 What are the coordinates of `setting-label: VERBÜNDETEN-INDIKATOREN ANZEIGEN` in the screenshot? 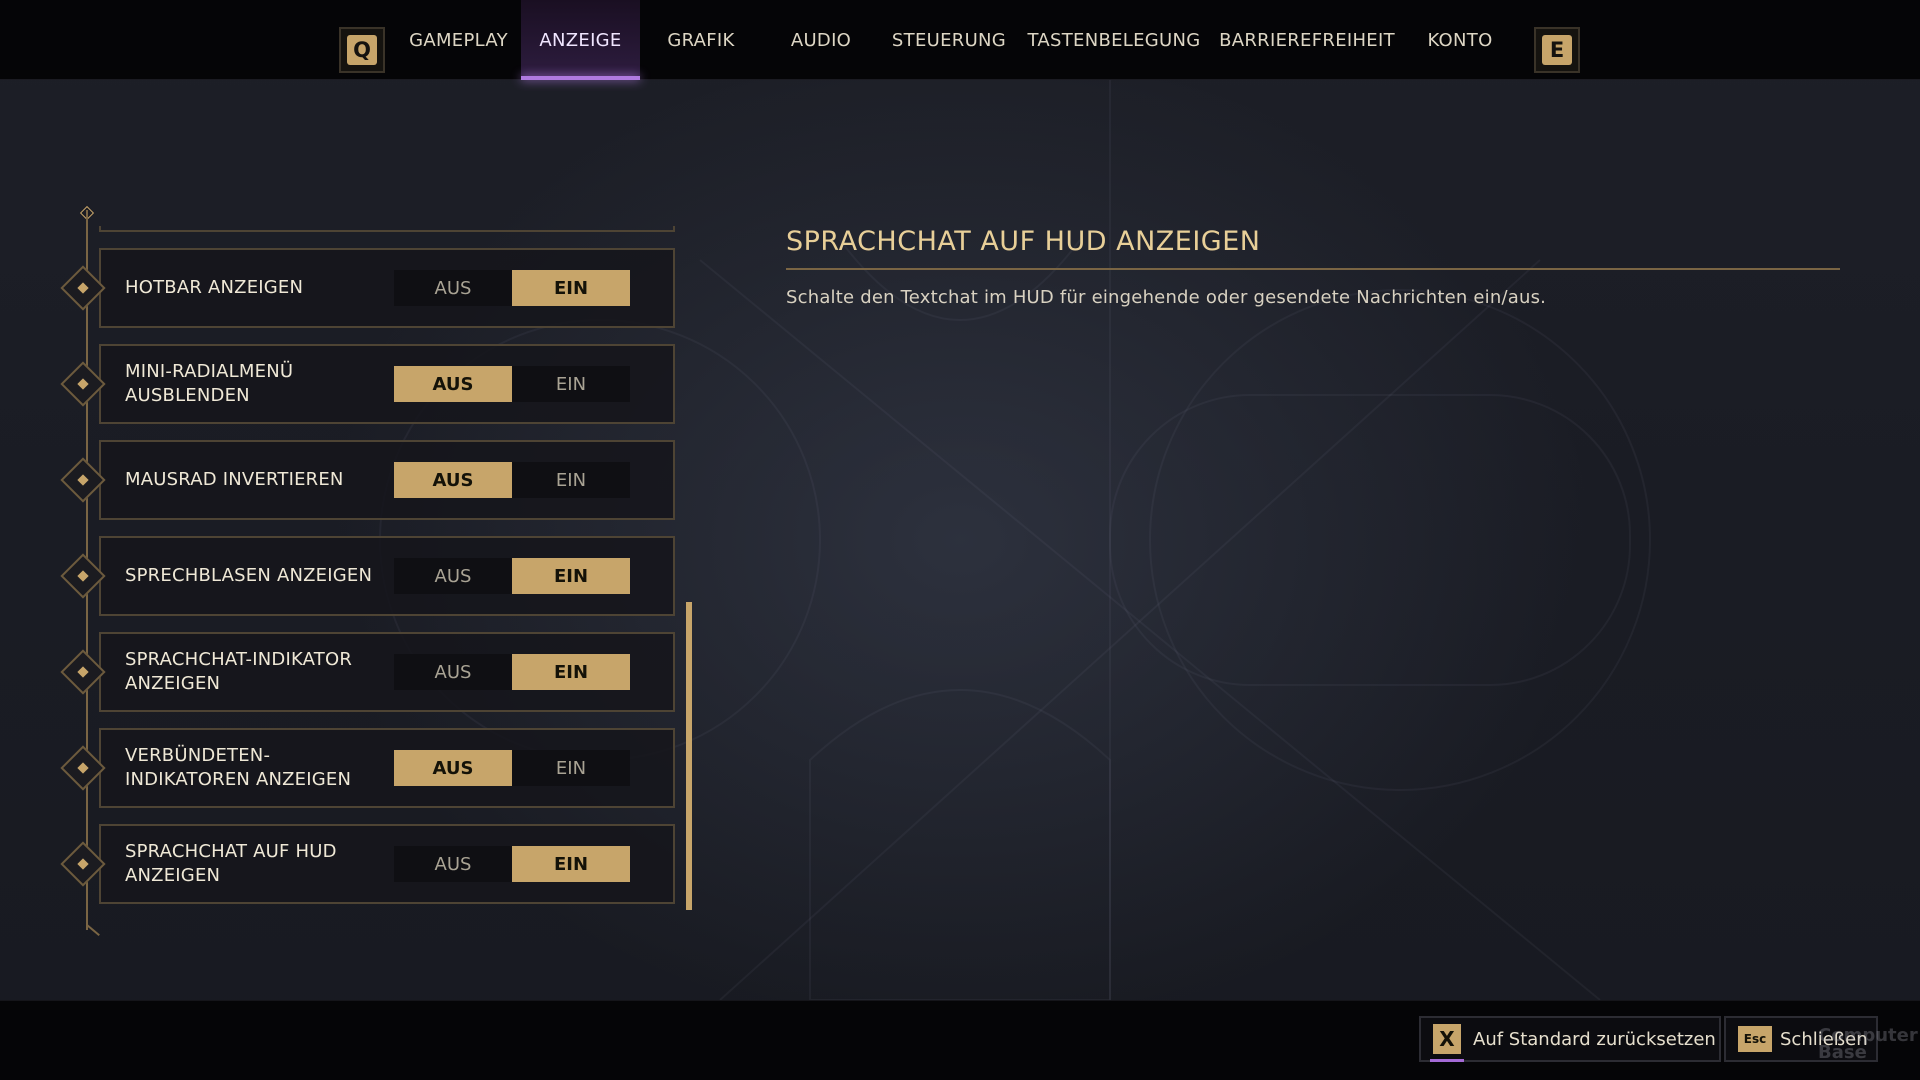 It's located at (238, 767).